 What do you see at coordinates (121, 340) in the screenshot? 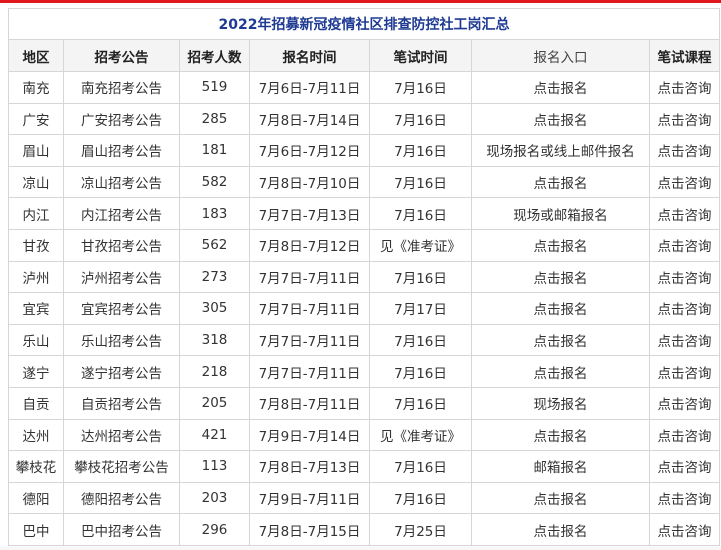
I see `notice-link: 乐山招考公告` at bounding box center [121, 340].